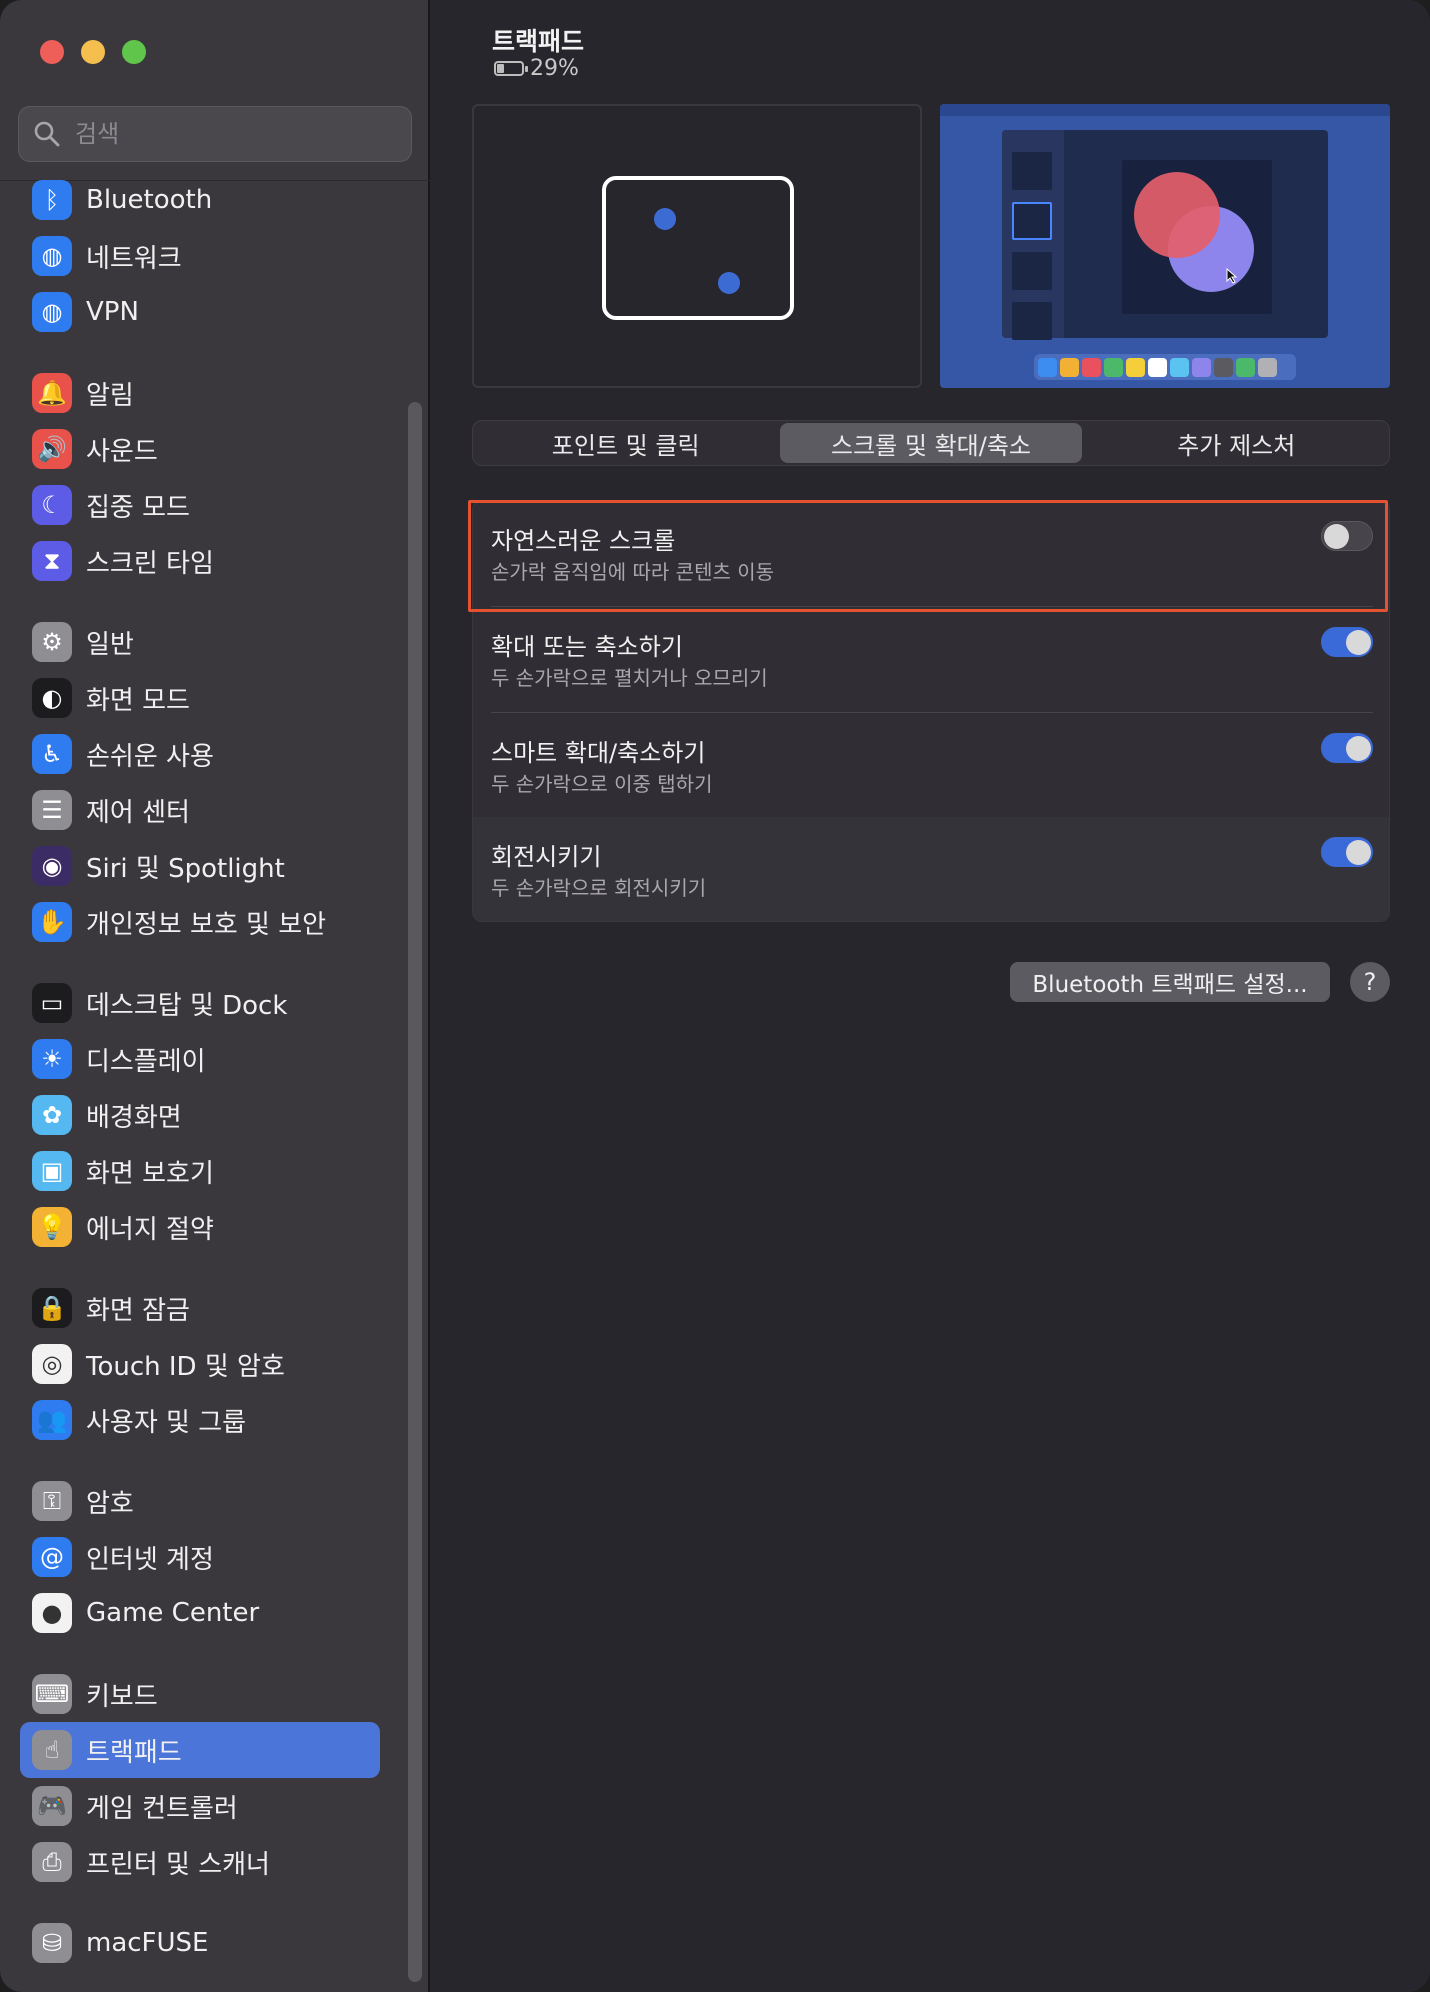  Describe the element at coordinates (150, 1173) in the screenshot. I see `sidebar-item-label: 화면 보호기` at that location.